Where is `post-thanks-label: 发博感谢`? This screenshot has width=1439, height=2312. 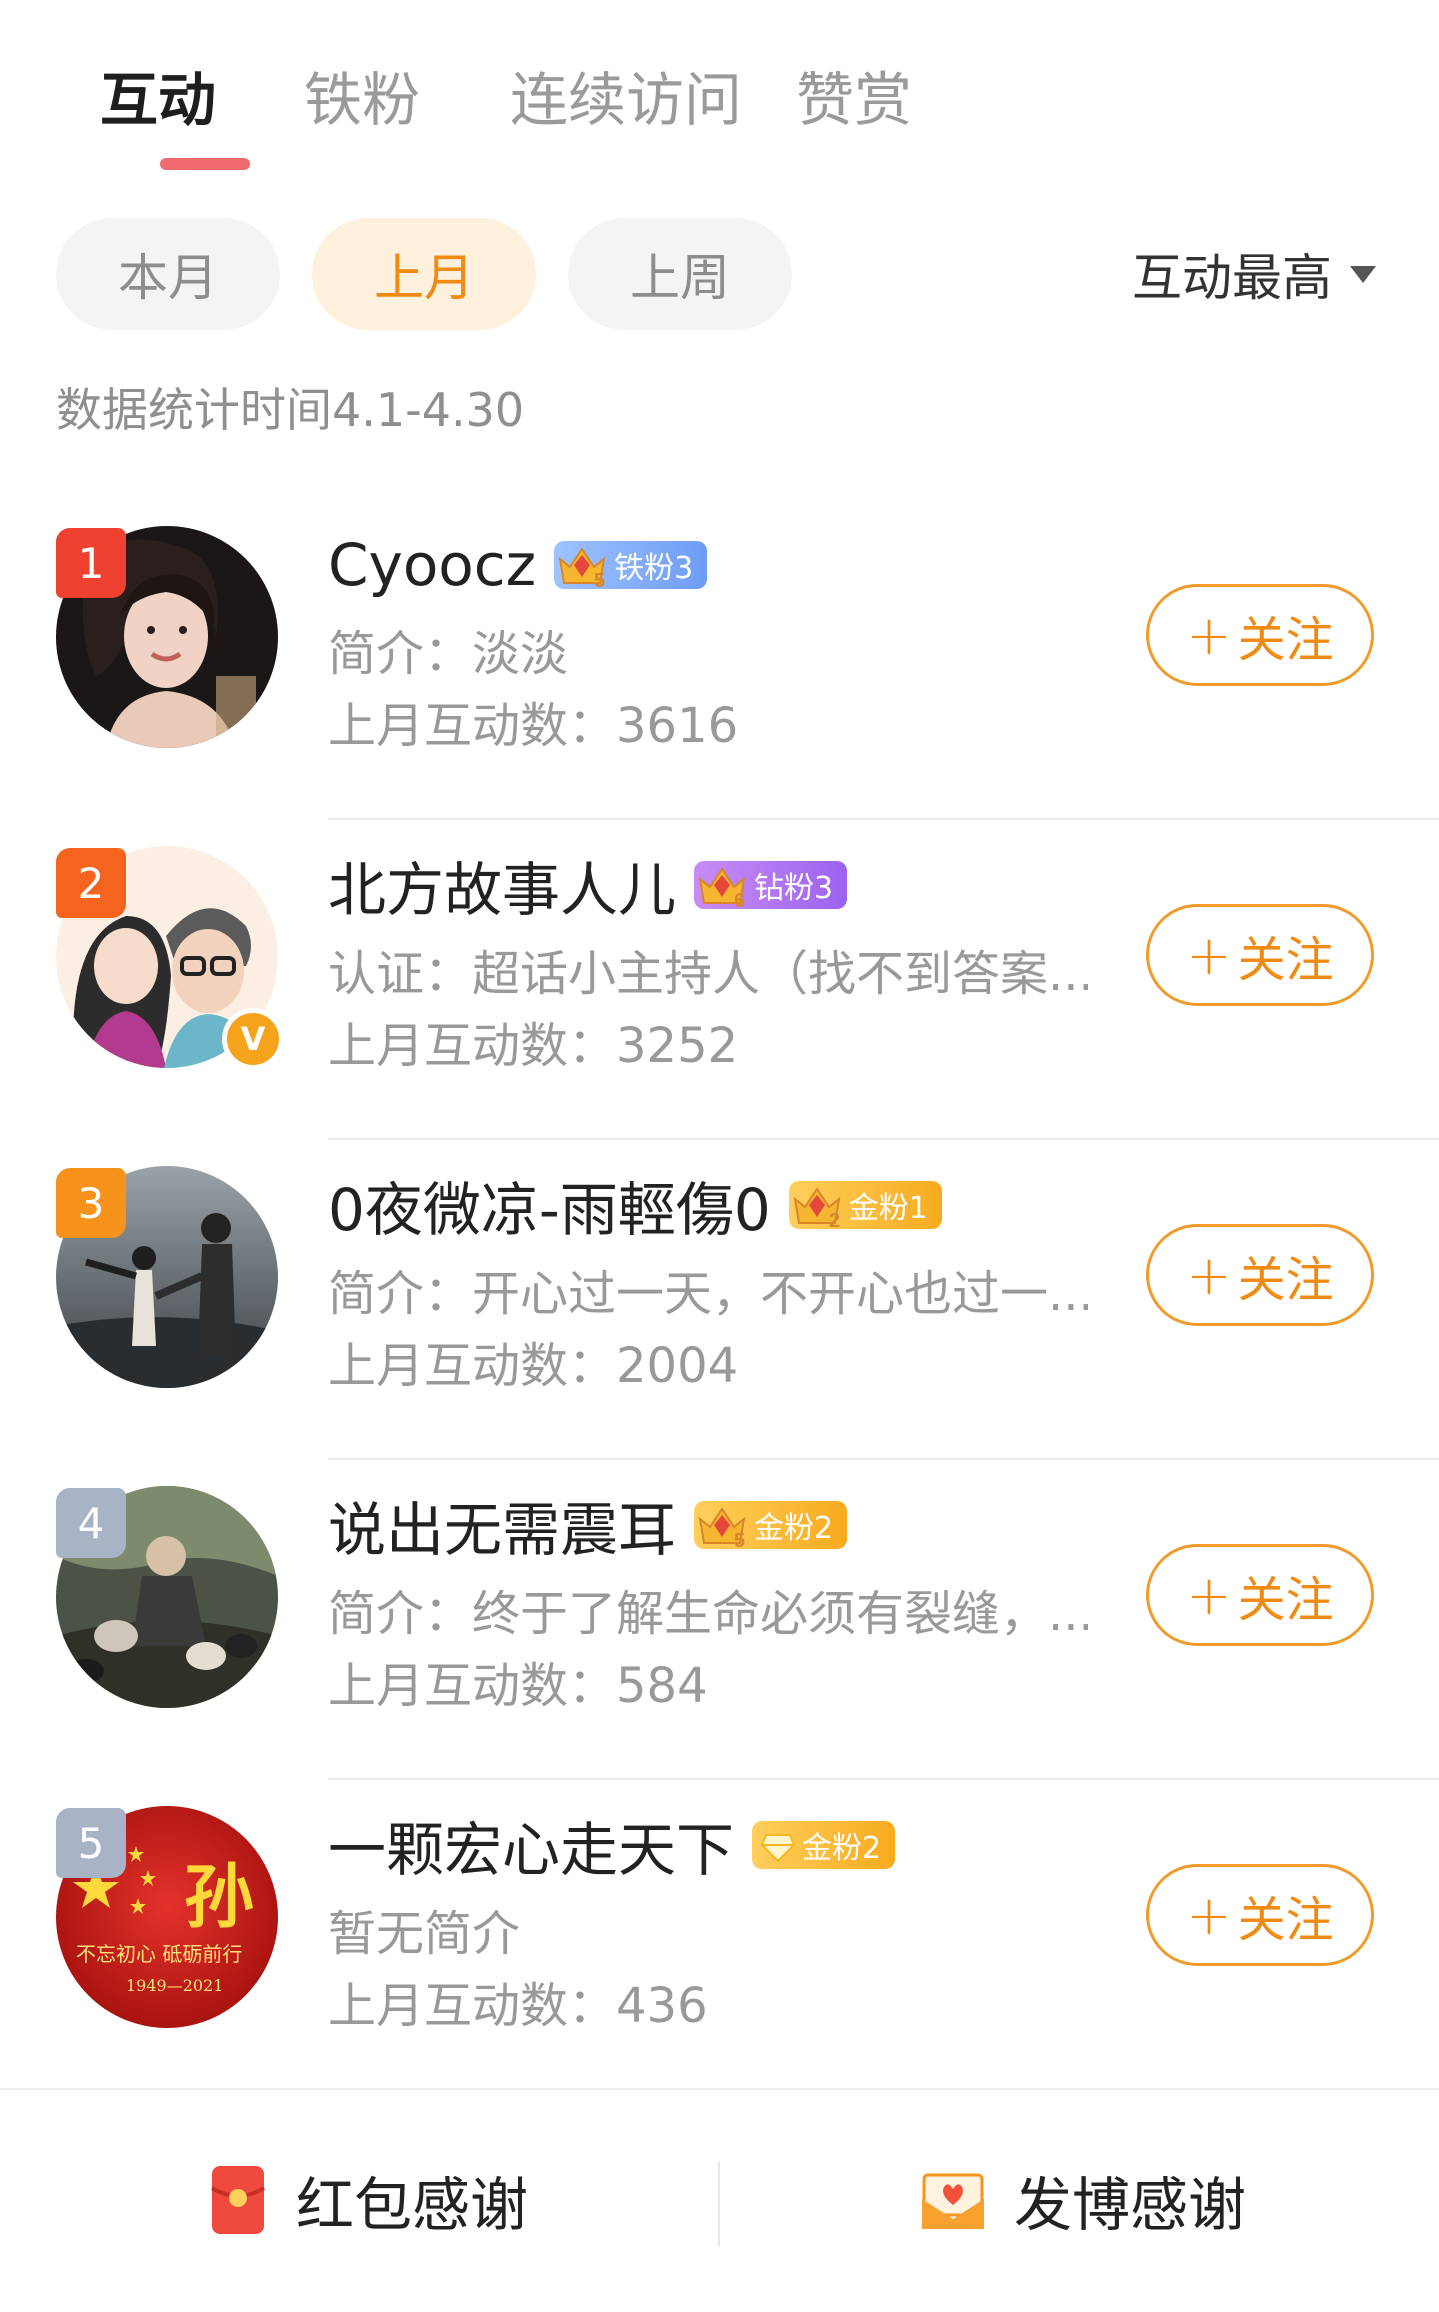 post-thanks-label: 发博感谢 is located at coordinates (1130, 2205).